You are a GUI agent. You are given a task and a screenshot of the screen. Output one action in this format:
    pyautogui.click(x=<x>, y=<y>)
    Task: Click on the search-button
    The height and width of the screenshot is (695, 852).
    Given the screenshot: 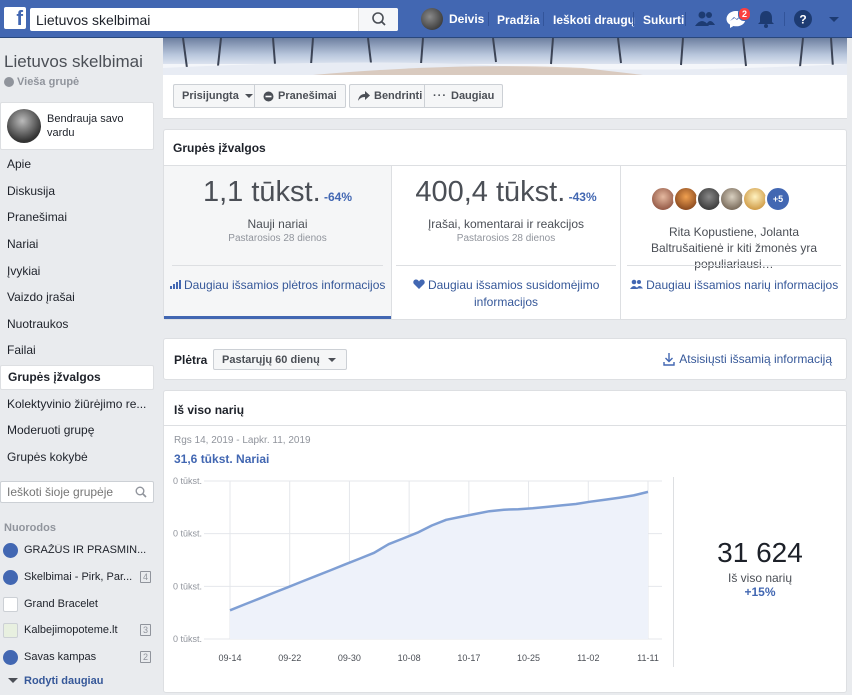 What is the action you would take?
    pyautogui.click(x=378, y=19)
    